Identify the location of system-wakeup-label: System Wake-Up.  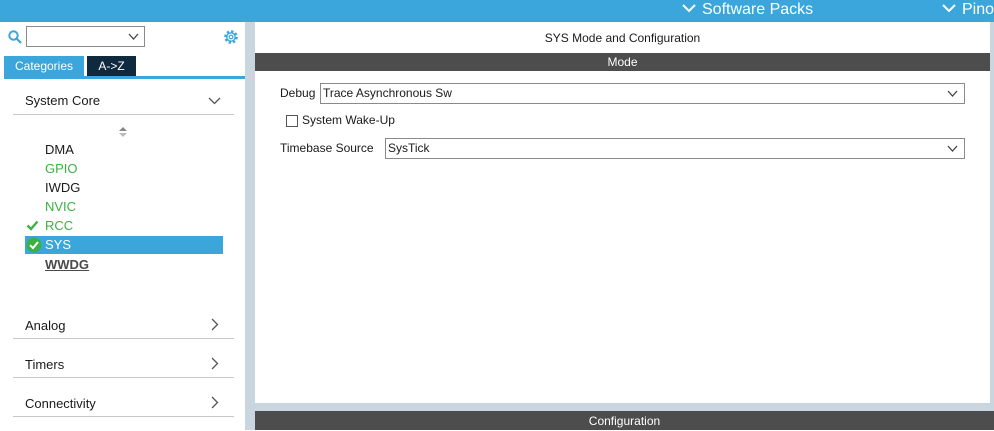
(348, 120).